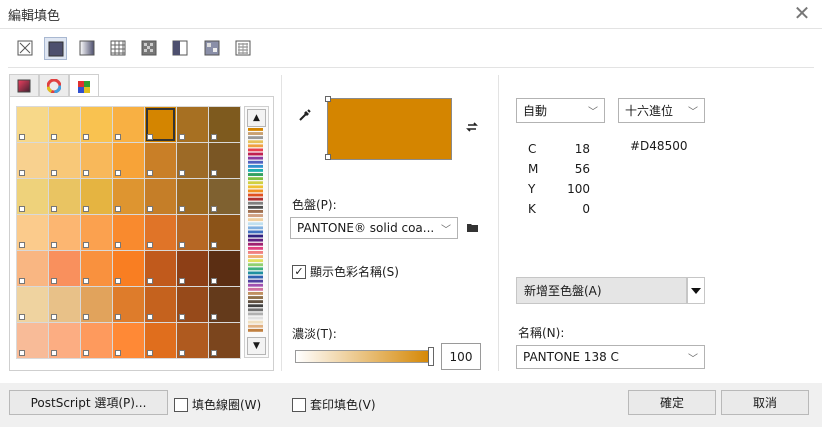 The width and height of the screenshot is (822, 427). I want to click on tint-value-input: 100, so click(461, 356).